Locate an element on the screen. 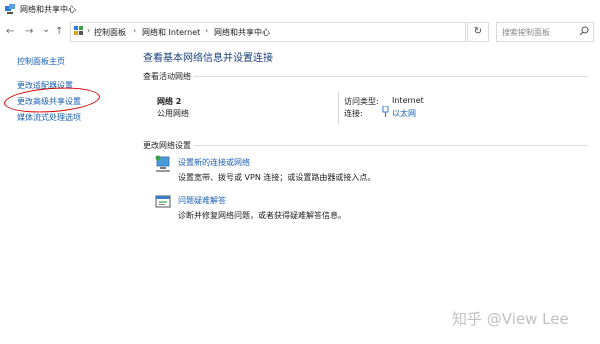 This screenshot has width=600, height=344. back-icon: ← is located at coordinates (10, 32).